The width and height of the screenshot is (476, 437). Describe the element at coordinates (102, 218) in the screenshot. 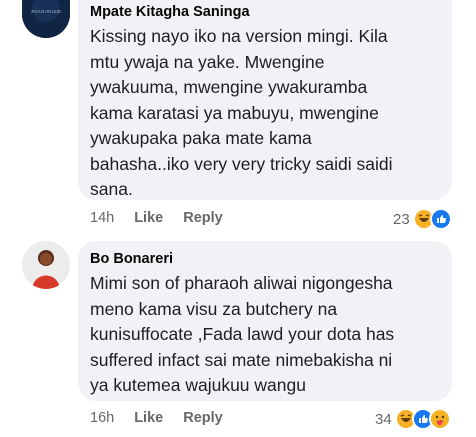

I see `comment-timestamp: 14h` at that location.